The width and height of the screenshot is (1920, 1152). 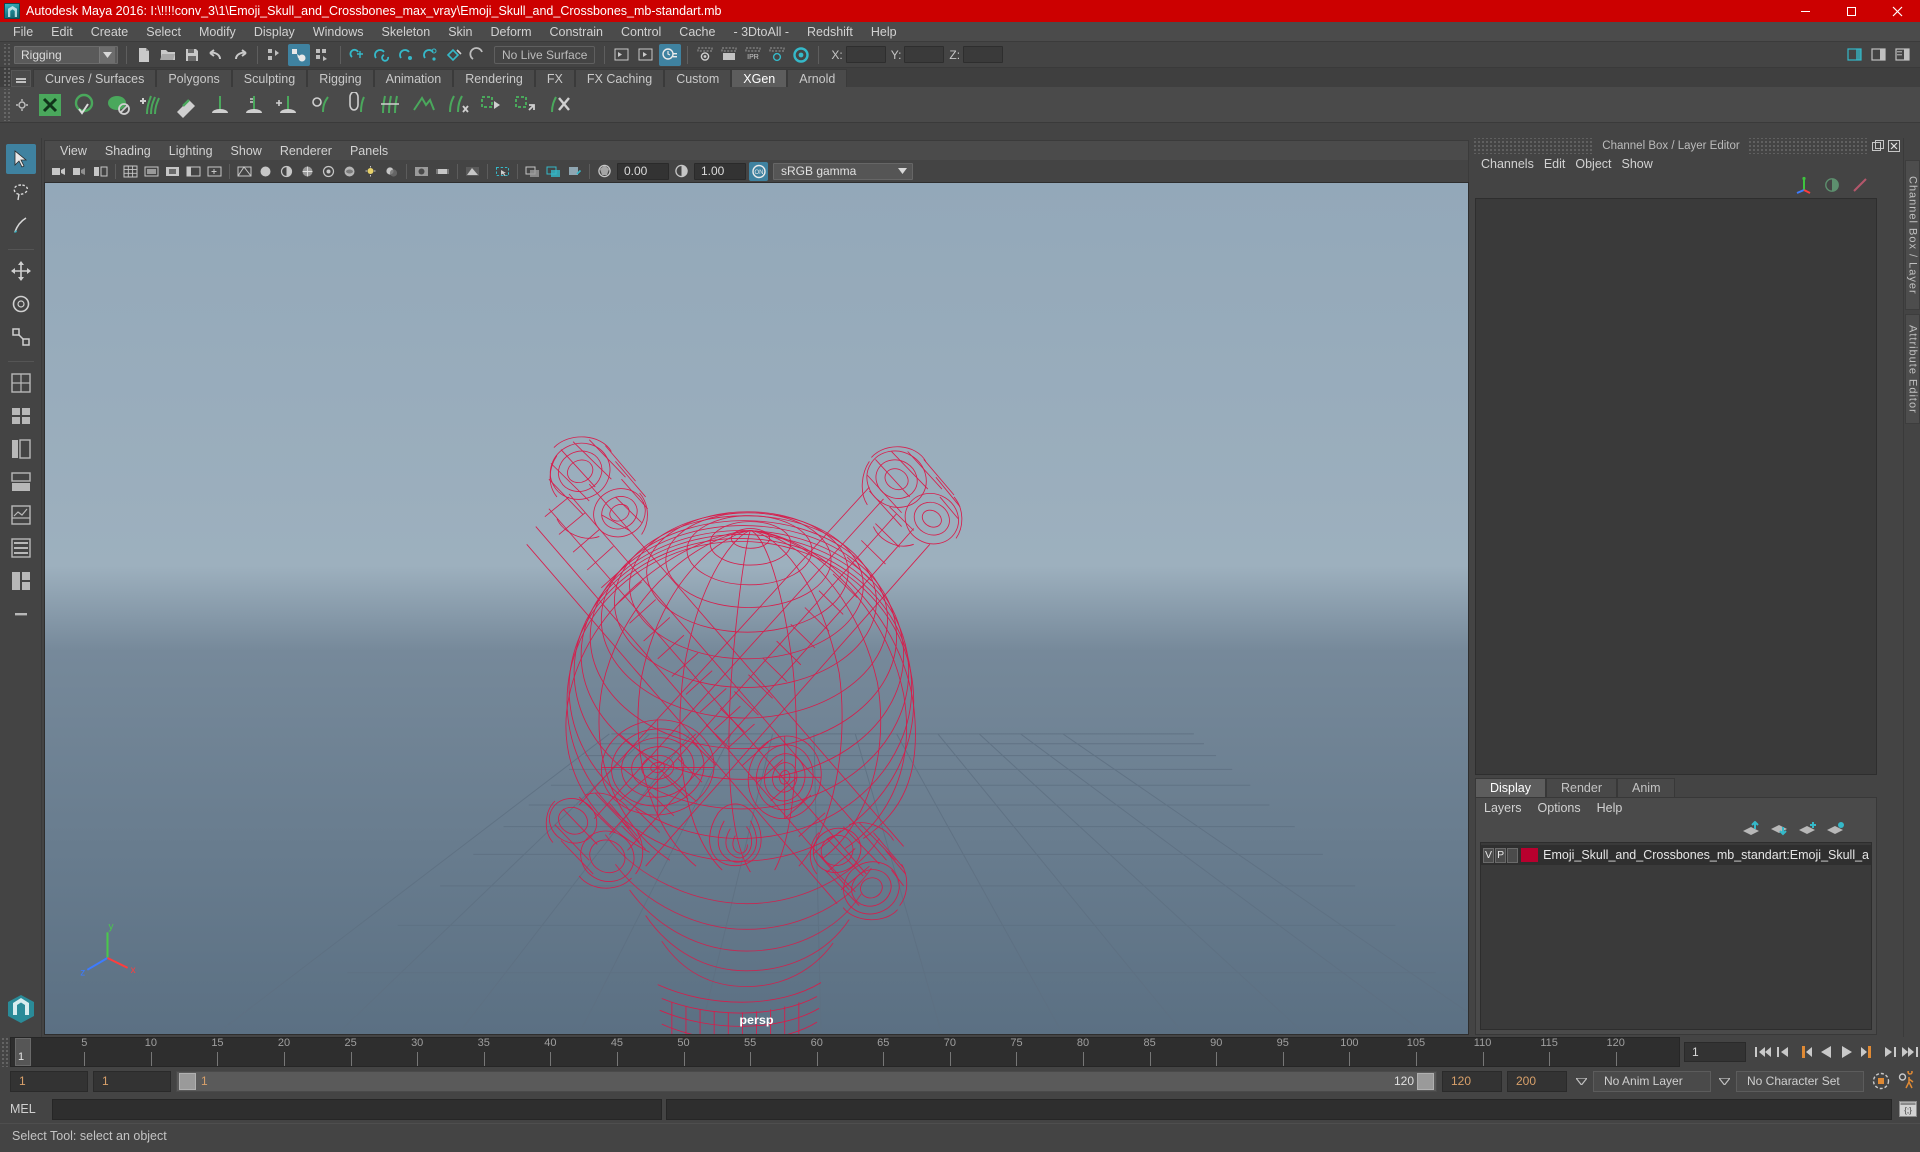 I want to click on close-button, so click(x=1897, y=11).